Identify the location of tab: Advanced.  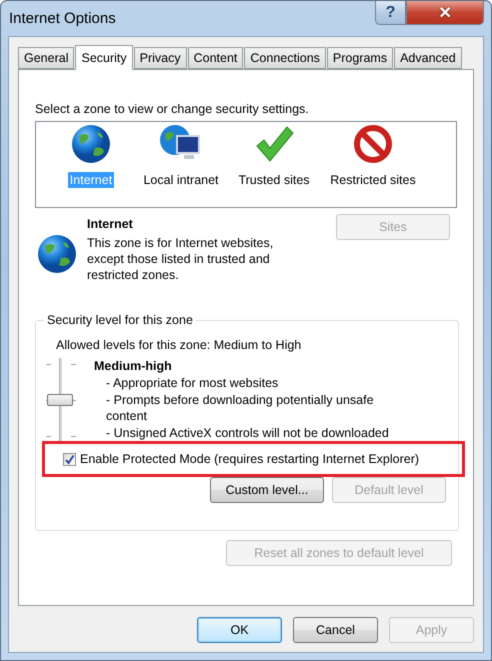
(428, 58).